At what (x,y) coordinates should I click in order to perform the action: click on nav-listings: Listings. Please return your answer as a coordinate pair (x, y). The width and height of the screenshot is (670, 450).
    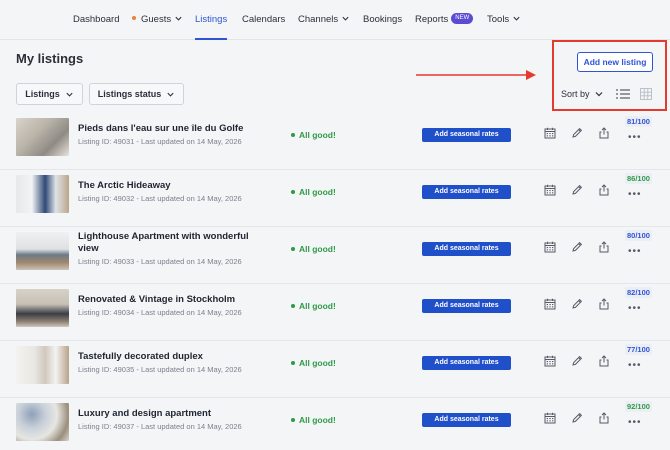
    Looking at the image, I should click on (211, 20).